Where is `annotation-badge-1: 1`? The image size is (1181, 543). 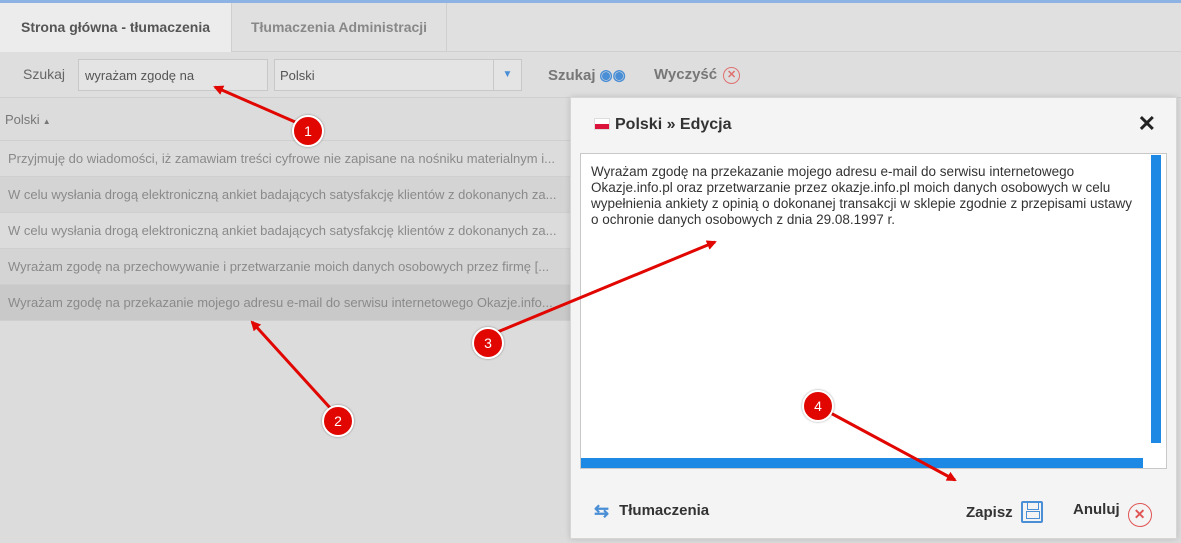
annotation-badge-1: 1 is located at coordinates (308, 131).